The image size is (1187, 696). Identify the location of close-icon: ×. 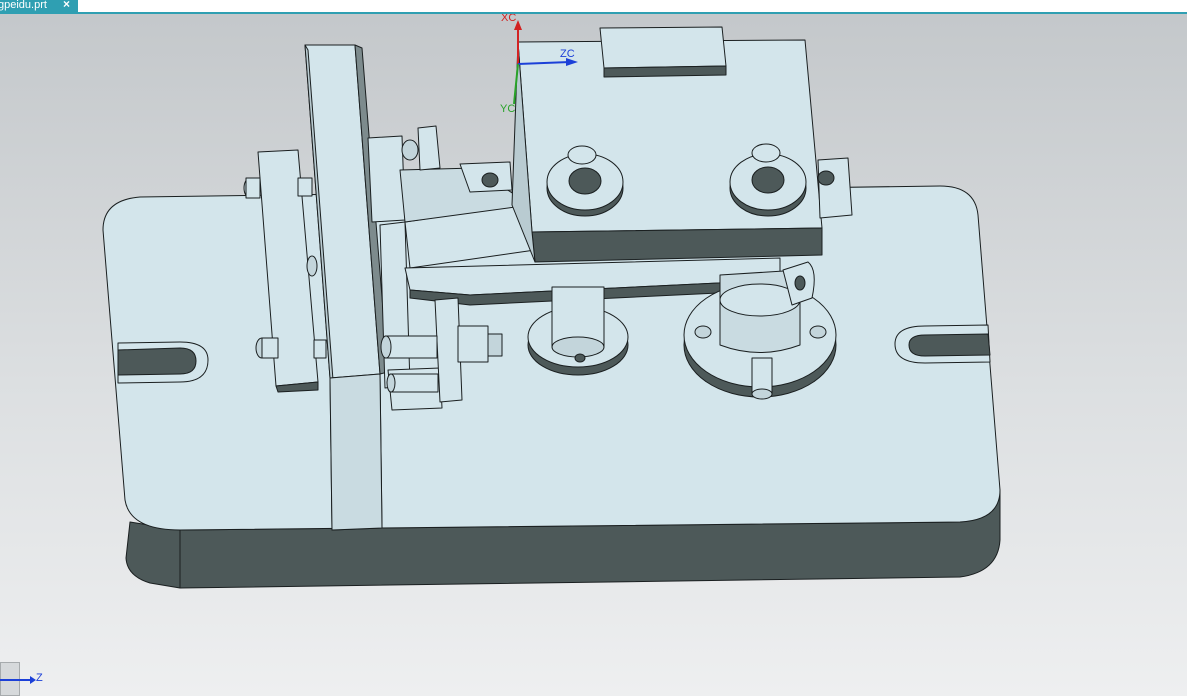
(66, 5).